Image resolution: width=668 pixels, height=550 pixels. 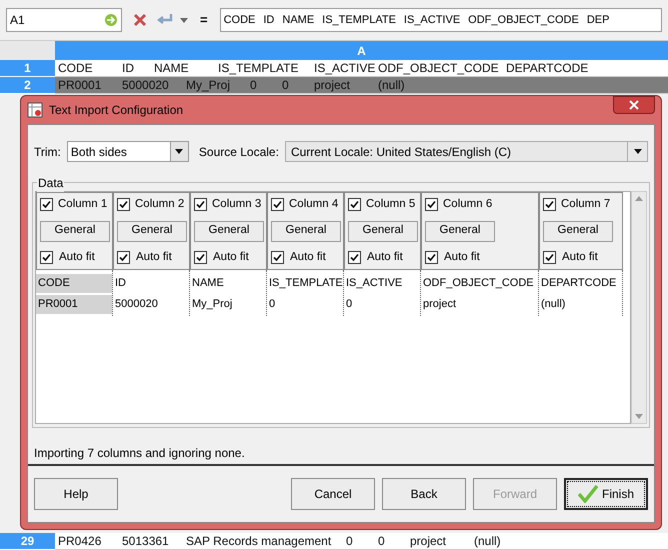 What do you see at coordinates (159, 204) in the screenshot?
I see `column-label: Column 2` at bounding box center [159, 204].